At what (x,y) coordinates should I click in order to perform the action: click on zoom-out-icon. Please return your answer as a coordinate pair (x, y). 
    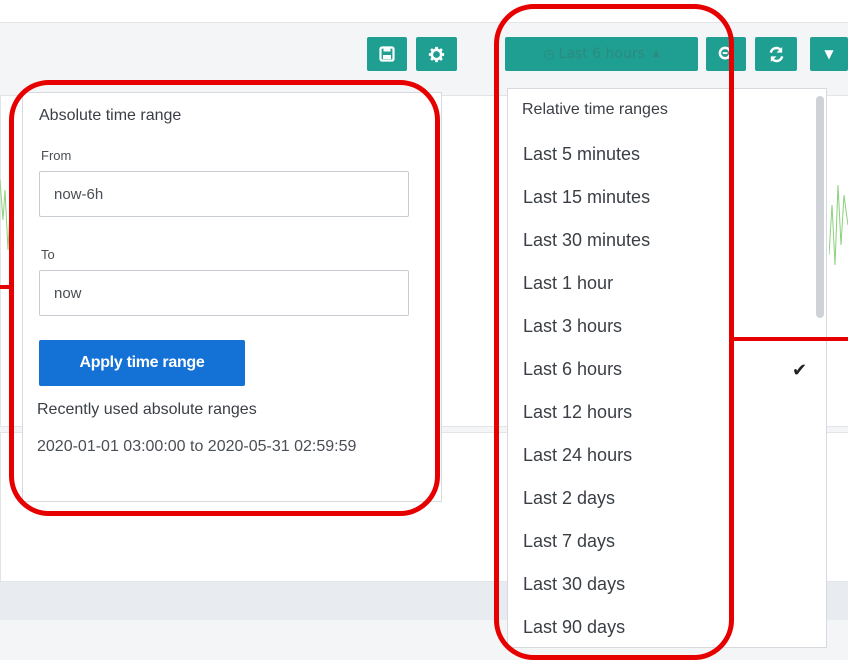
    Looking at the image, I should click on (726, 54).